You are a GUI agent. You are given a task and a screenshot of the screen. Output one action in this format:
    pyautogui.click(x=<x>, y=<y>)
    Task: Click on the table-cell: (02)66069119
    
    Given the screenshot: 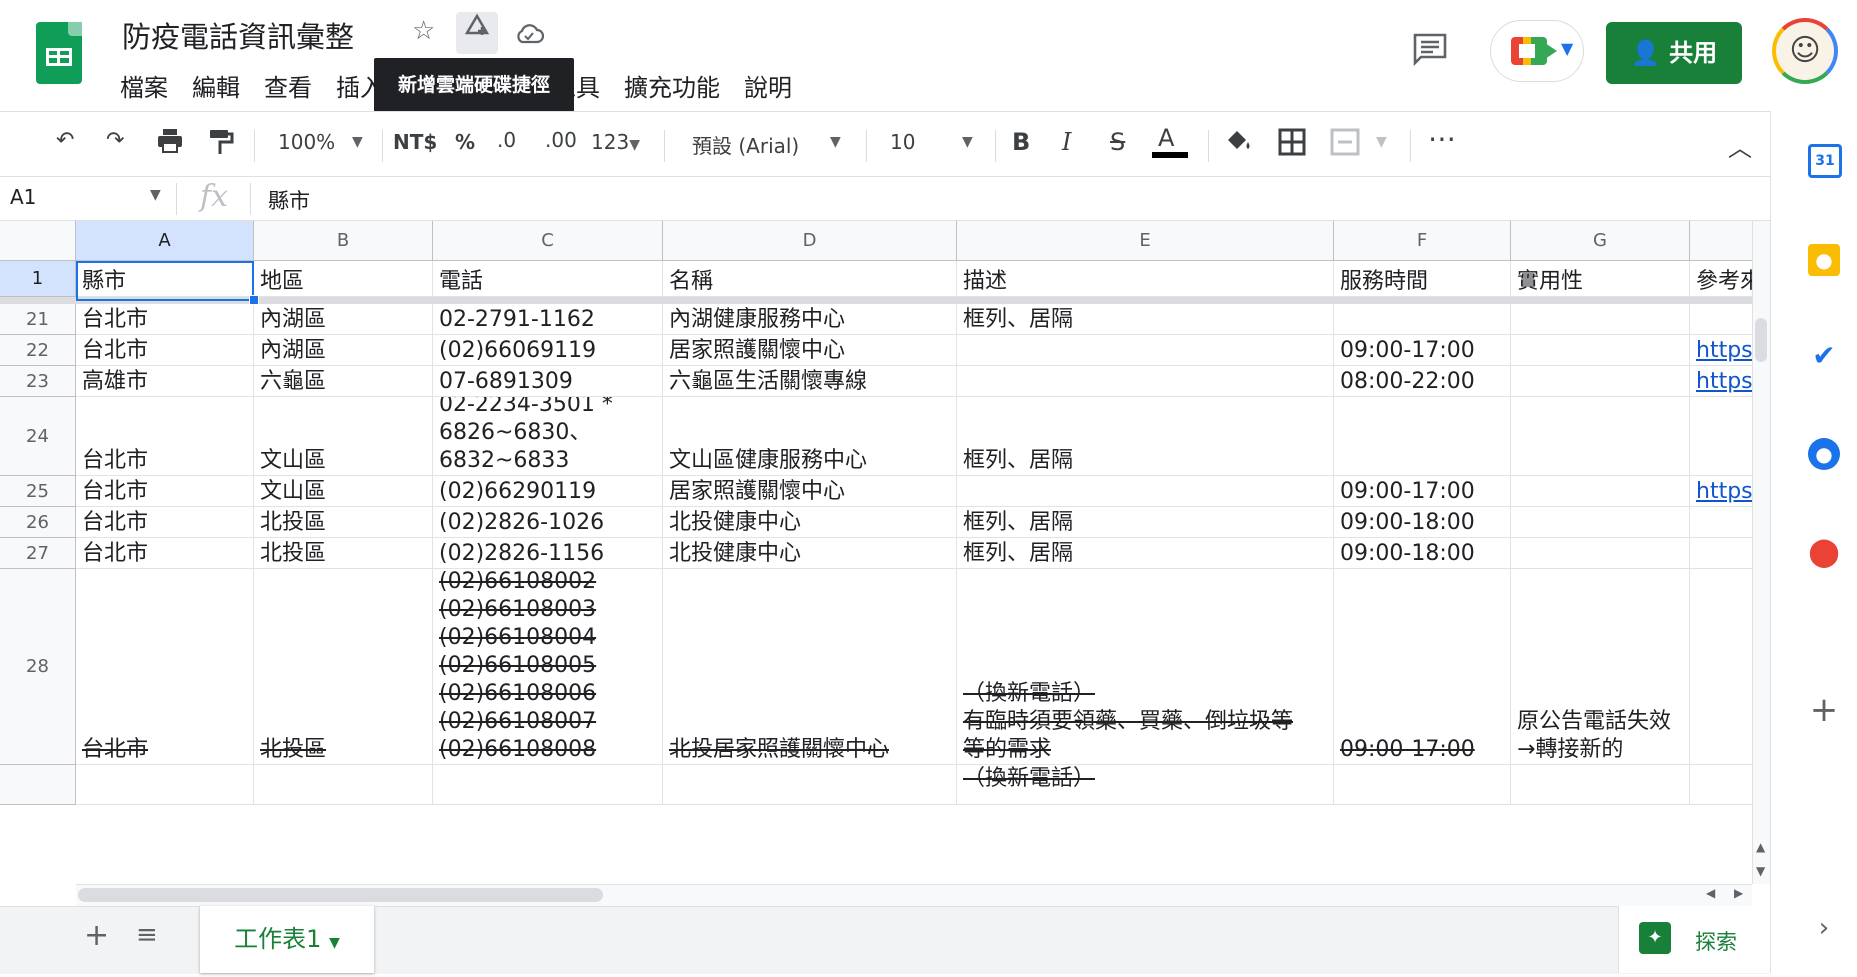 What is the action you would take?
    pyautogui.click(x=548, y=350)
    